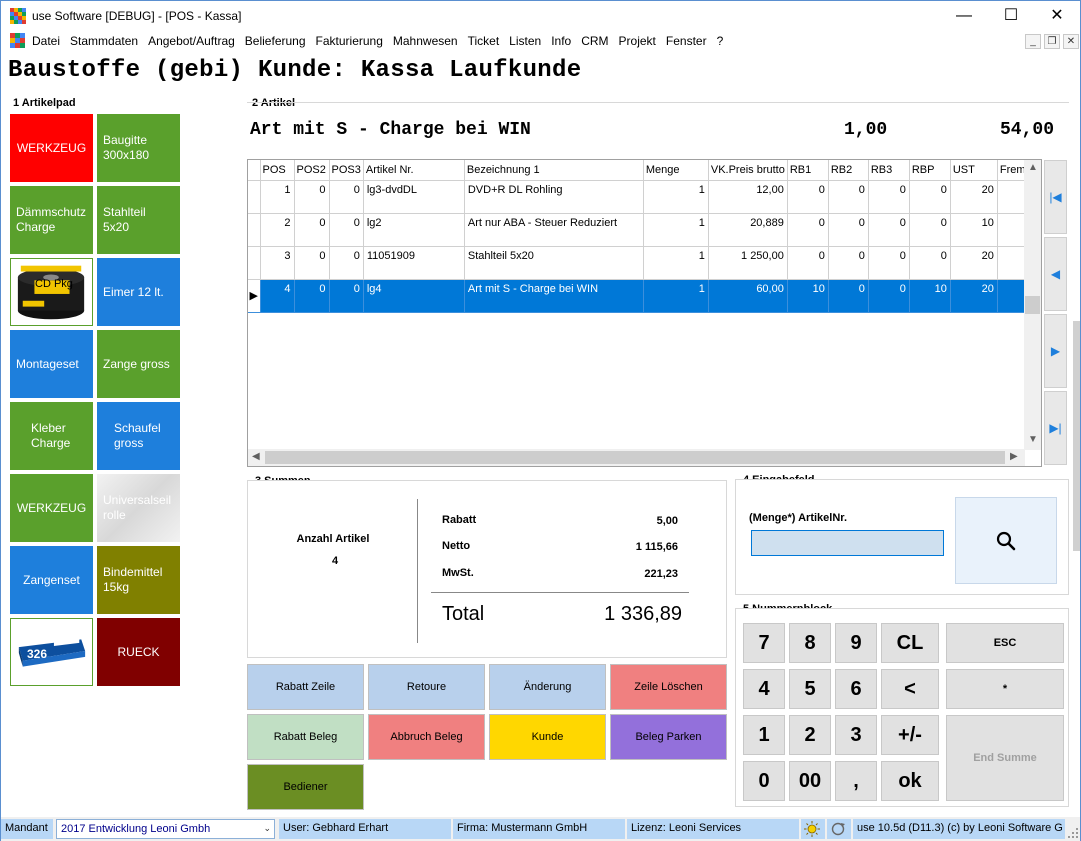 The width and height of the screenshot is (1081, 841). Describe the element at coordinates (51, 220) in the screenshot. I see `tile-daemmschutz: Dämmschutz Charge` at that location.